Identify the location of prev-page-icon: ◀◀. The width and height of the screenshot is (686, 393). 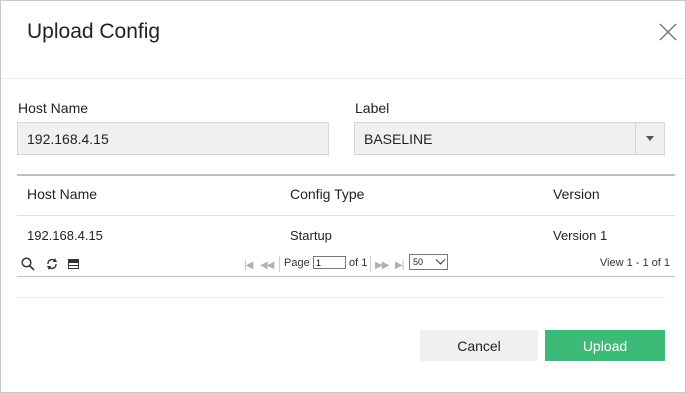
(267, 265).